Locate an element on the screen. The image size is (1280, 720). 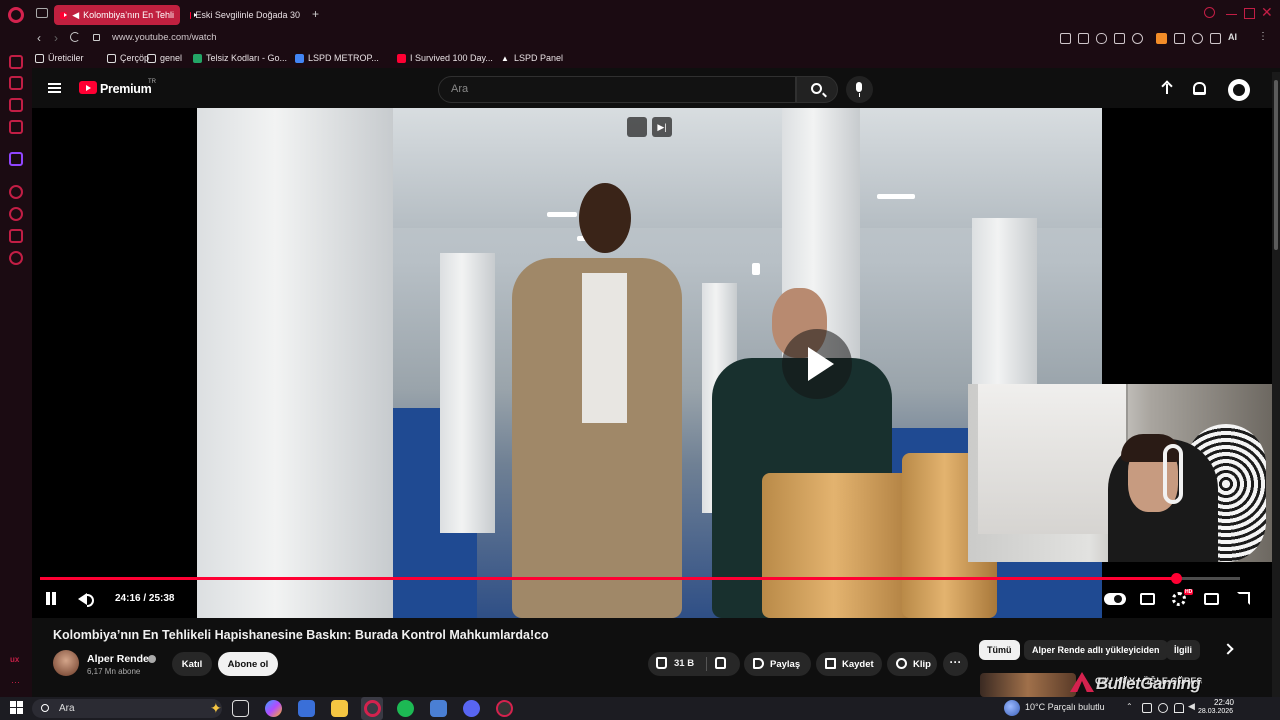
close-icon: ✕ is located at coordinates (1267, 12).